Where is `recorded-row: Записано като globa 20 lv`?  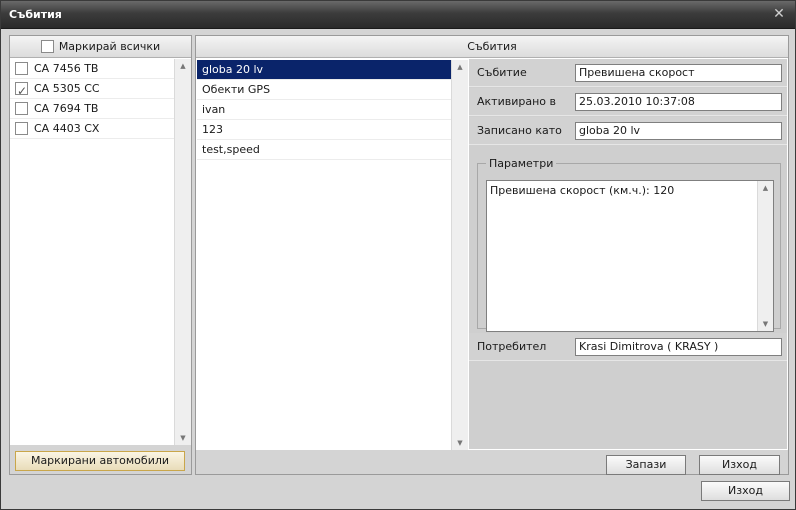
recorded-row: Записано като globa 20 lv is located at coordinates (628, 131).